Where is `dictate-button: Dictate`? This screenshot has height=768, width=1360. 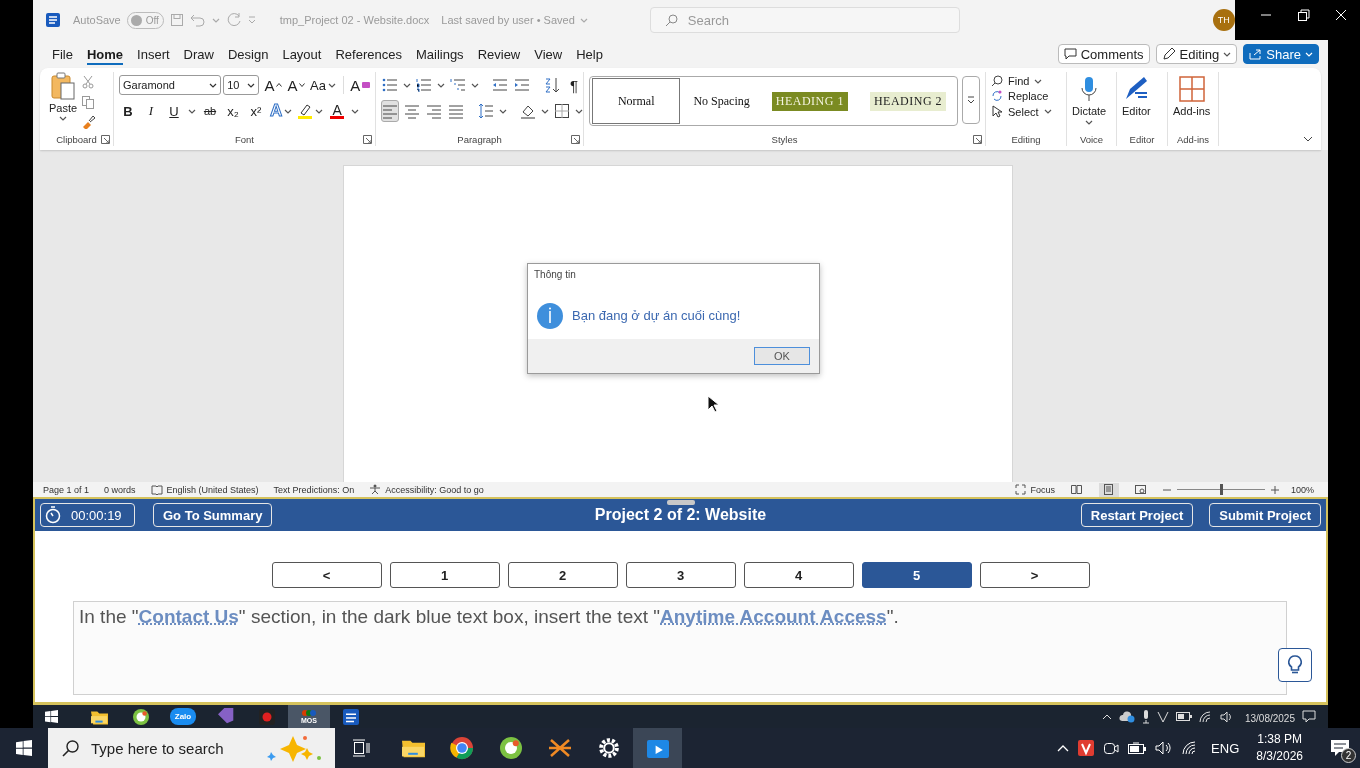 dictate-button: Dictate is located at coordinates (1089, 102).